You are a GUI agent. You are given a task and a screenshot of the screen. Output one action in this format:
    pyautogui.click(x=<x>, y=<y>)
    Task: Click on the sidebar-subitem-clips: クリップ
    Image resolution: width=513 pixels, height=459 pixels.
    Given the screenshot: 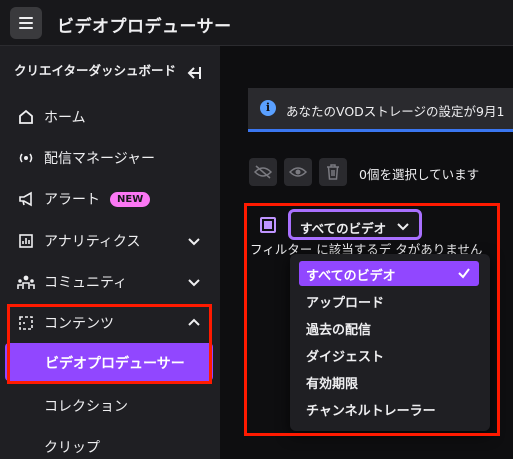 What is the action you would take?
    pyautogui.click(x=72, y=447)
    